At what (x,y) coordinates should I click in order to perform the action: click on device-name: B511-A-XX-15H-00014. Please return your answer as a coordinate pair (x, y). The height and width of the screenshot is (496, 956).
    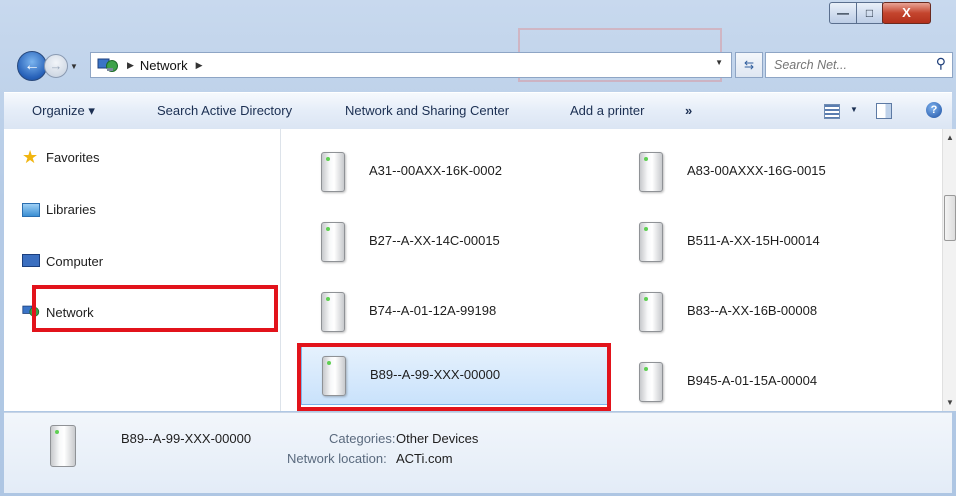
    Looking at the image, I should click on (753, 240).